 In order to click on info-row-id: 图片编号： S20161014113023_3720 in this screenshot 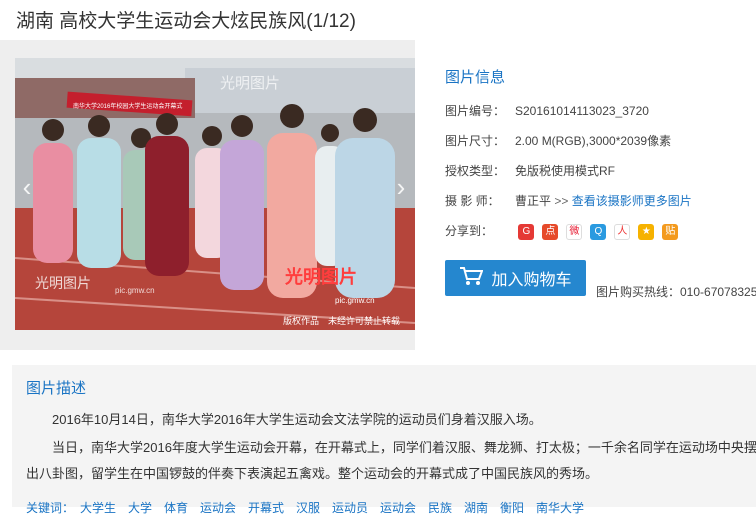, I will do `click(600, 116)`.